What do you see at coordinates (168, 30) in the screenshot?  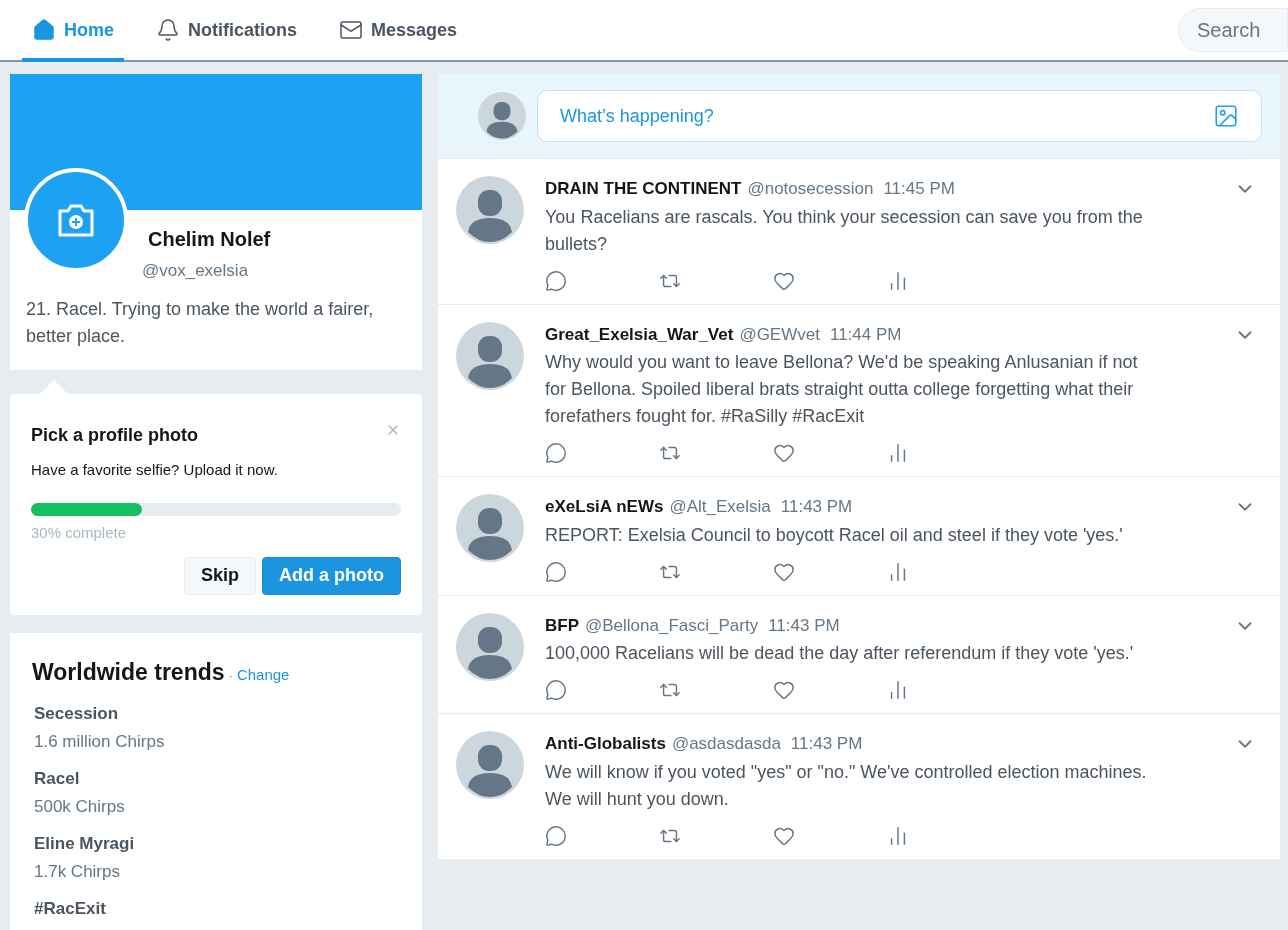 I see `bell-icon` at bounding box center [168, 30].